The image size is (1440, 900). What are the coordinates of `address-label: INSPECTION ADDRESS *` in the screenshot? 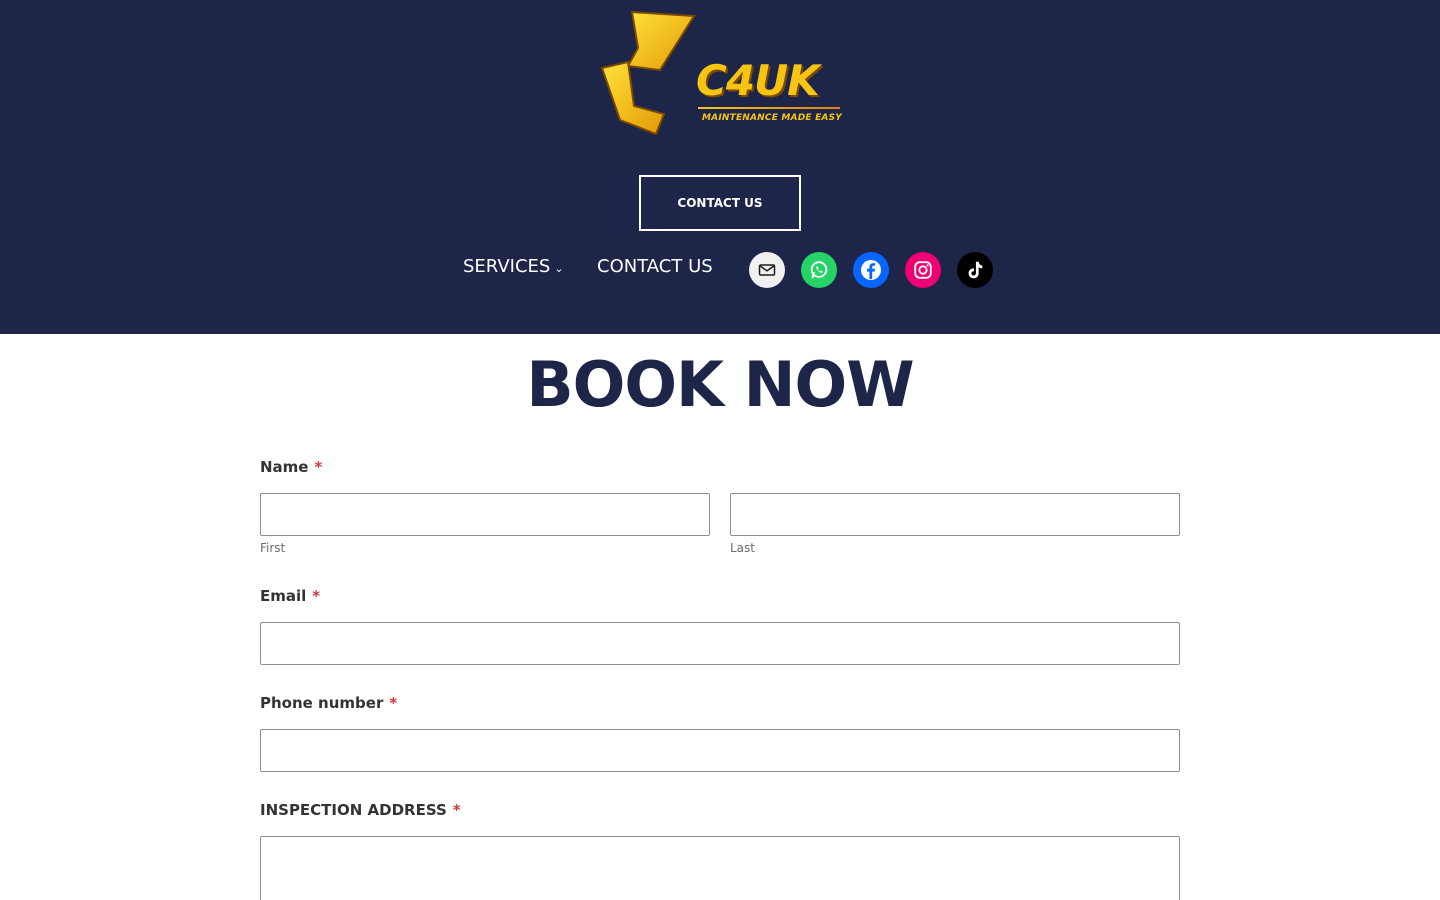 It's located at (360, 810).